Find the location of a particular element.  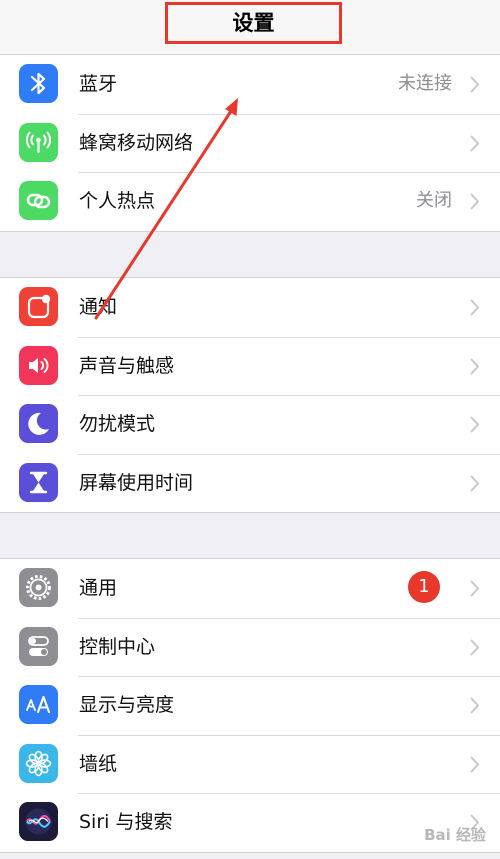

settings-row-cellular: 蜂窝移动网络 is located at coordinates (250, 143).